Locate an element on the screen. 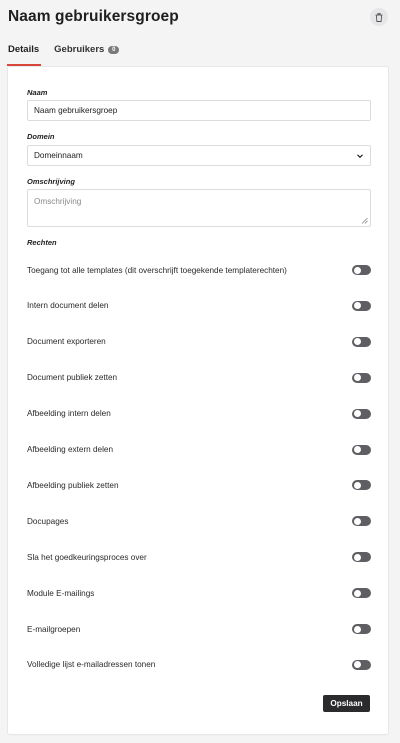 The image size is (400, 743). name-label: Naam is located at coordinates (37, 92).